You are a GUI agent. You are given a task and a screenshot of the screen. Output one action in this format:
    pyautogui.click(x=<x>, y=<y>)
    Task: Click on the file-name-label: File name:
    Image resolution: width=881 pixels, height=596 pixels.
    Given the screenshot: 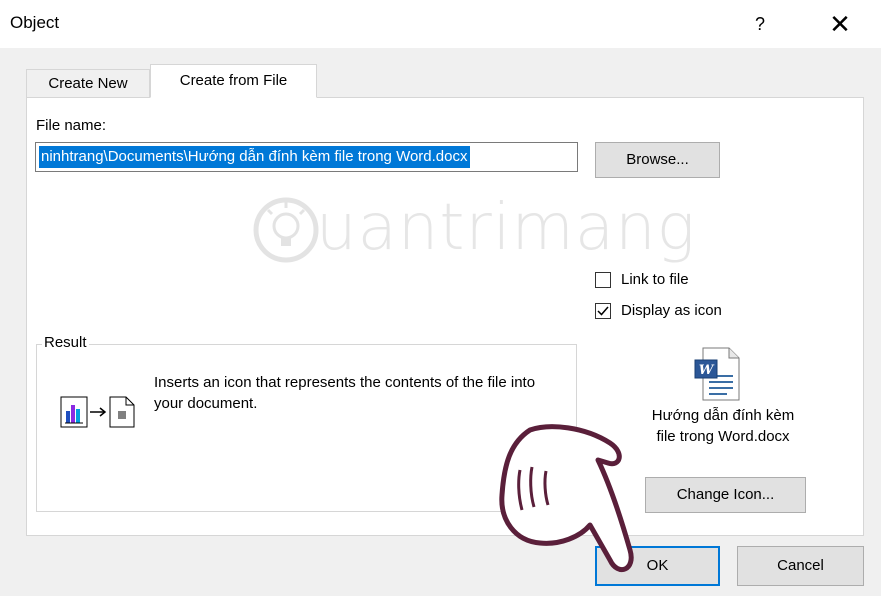 What is the action you would take?
    pyautogui.click(x=71, y=125)
    